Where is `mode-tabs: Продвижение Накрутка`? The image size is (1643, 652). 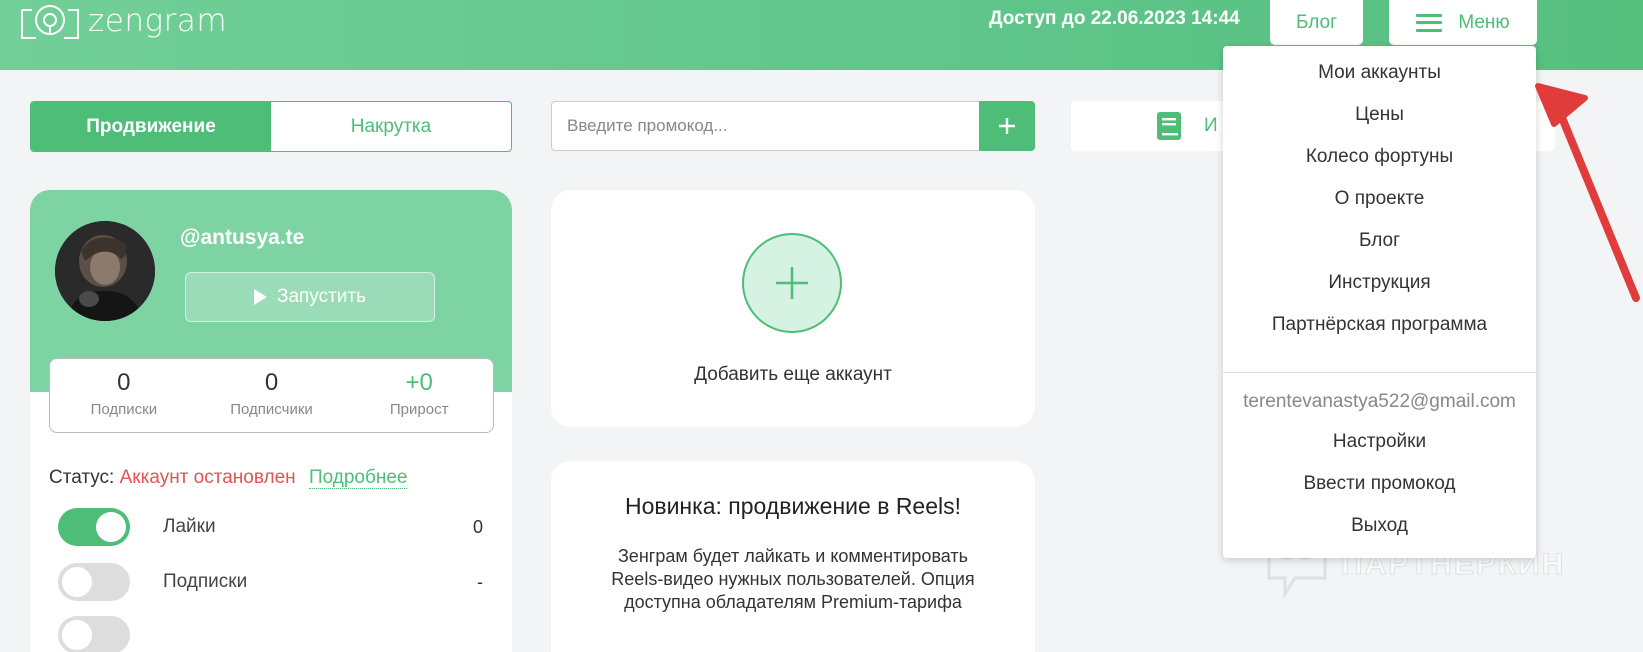
mode-tabs: Продвижение Накрутка is located at coordinates (271, 126).